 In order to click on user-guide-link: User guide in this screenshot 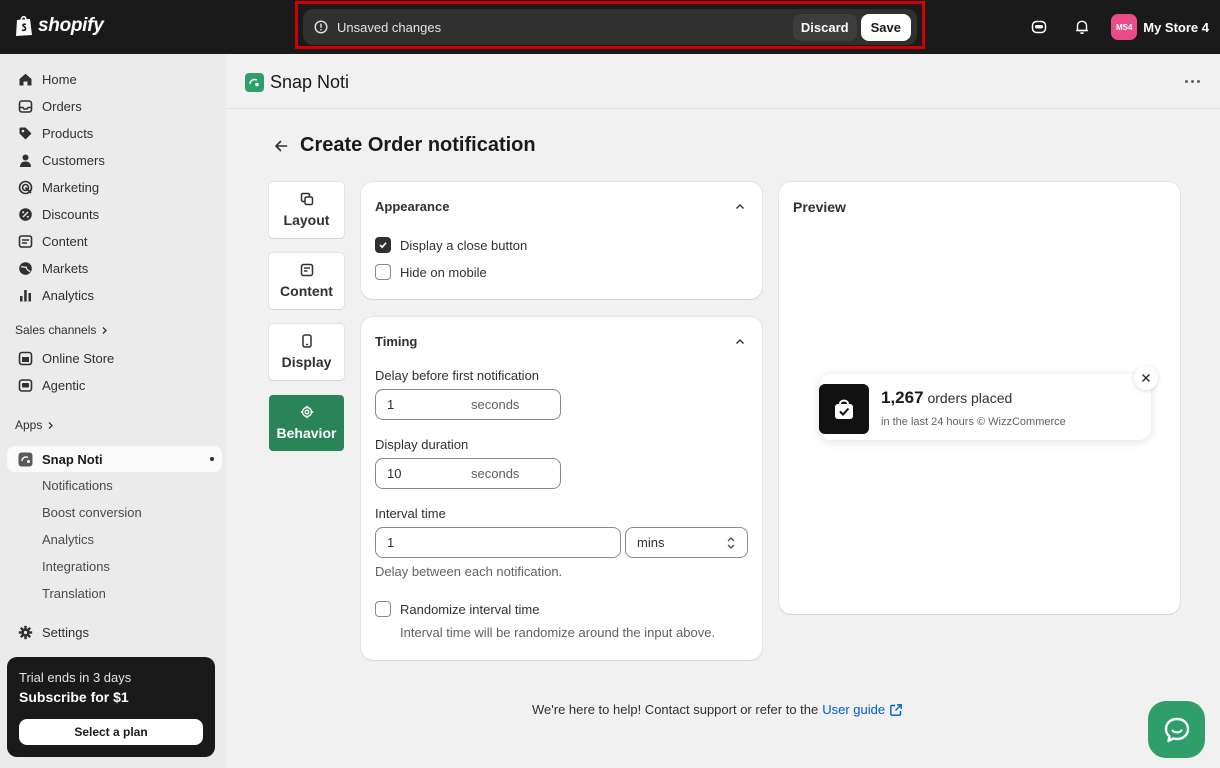, I will do `click(853, 709)`.